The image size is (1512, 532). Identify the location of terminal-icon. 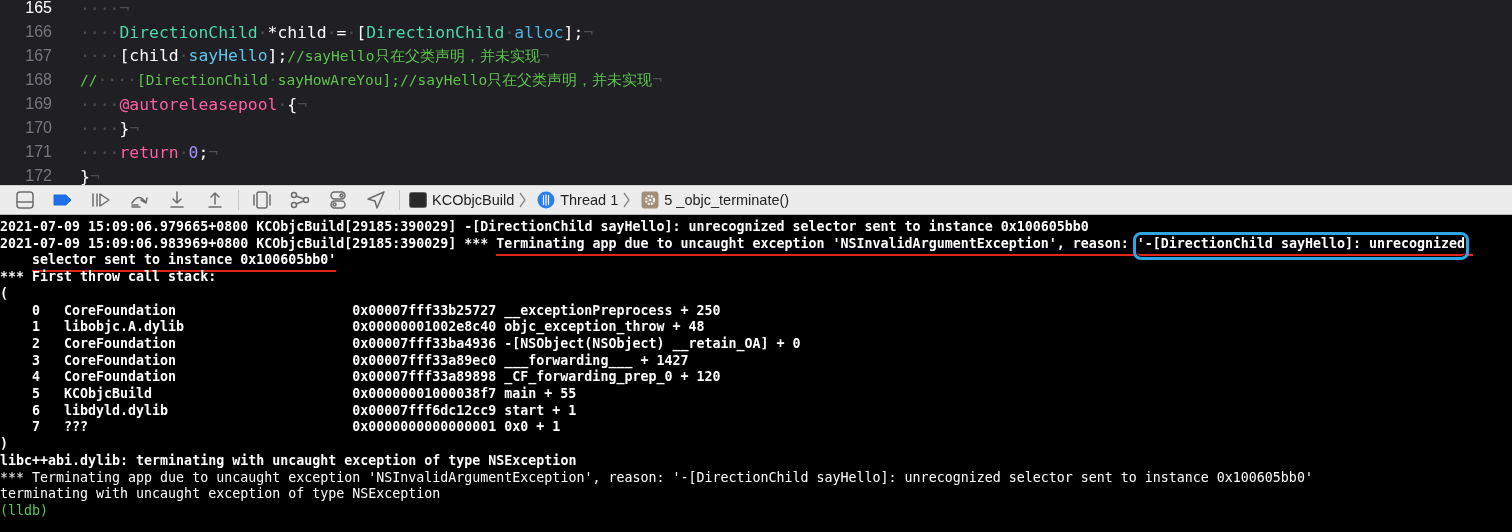
(418, 200).